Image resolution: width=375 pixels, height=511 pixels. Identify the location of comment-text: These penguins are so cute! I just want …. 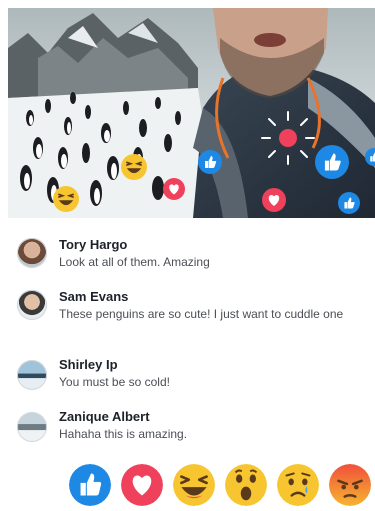
(201, 314).